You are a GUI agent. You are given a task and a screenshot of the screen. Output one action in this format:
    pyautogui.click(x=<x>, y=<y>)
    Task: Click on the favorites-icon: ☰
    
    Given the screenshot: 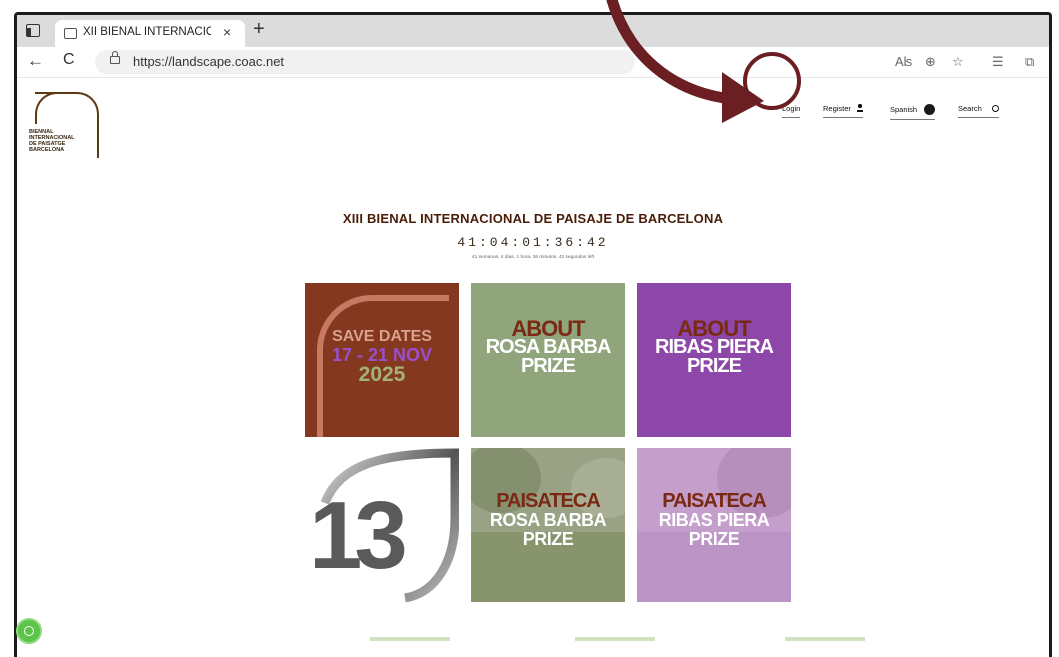 What is the action you would take?
    pyautogui.click(x=998, y=62)
    